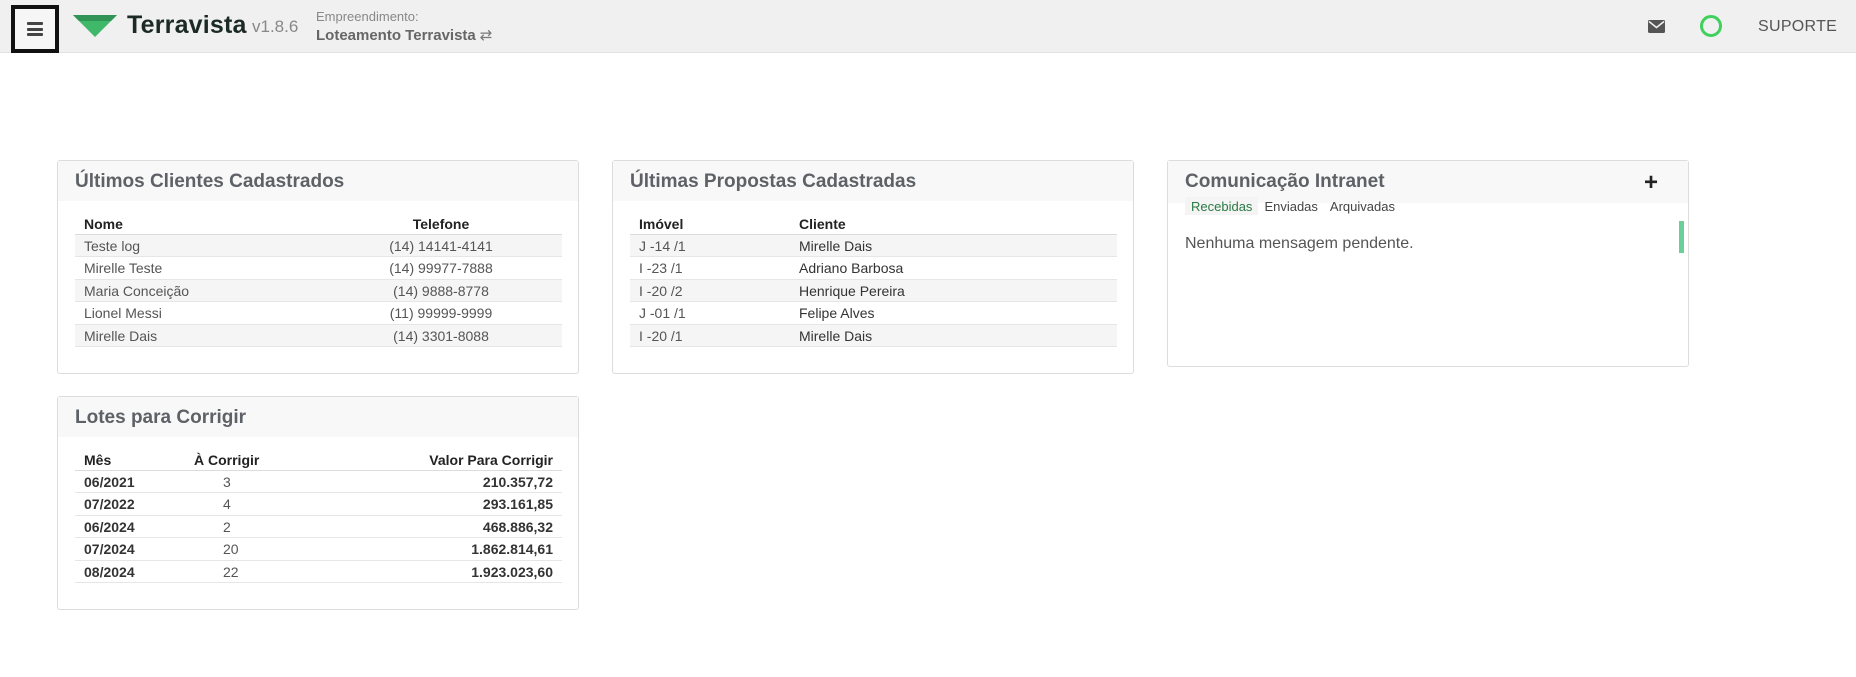 The image size is (1856, 677). I want to click on tab-enviadas: Enviadas, so click(1290, 206).